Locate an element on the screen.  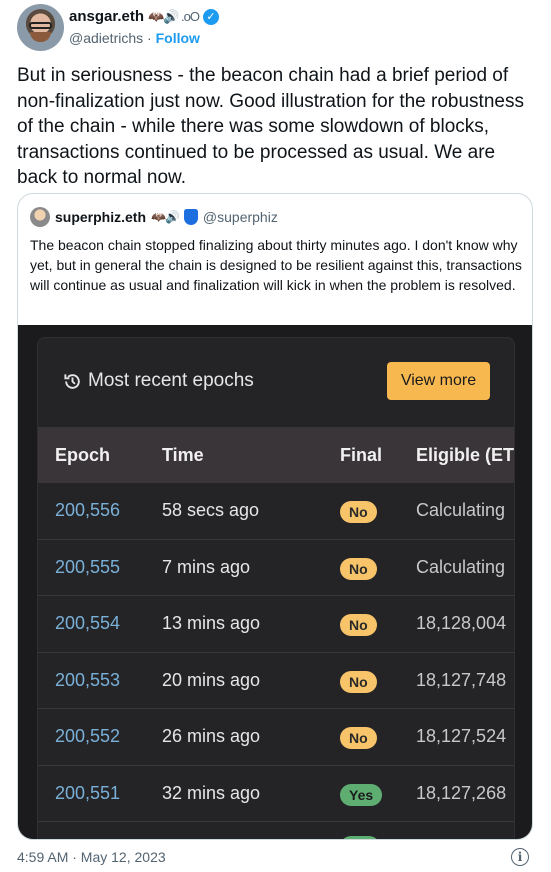
history-icon is located at coordinates (72, 381).